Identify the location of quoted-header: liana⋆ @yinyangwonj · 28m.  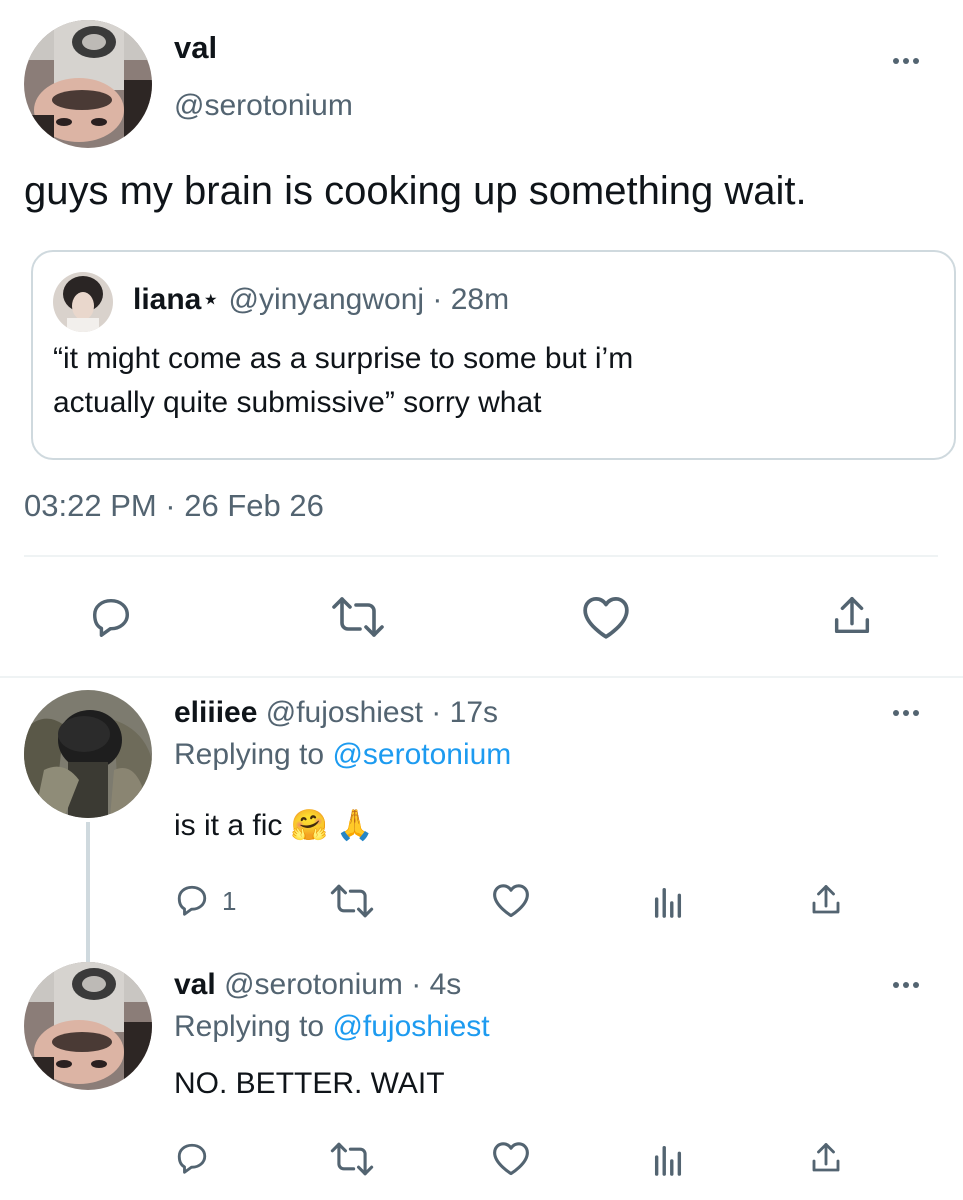
(321, 299).